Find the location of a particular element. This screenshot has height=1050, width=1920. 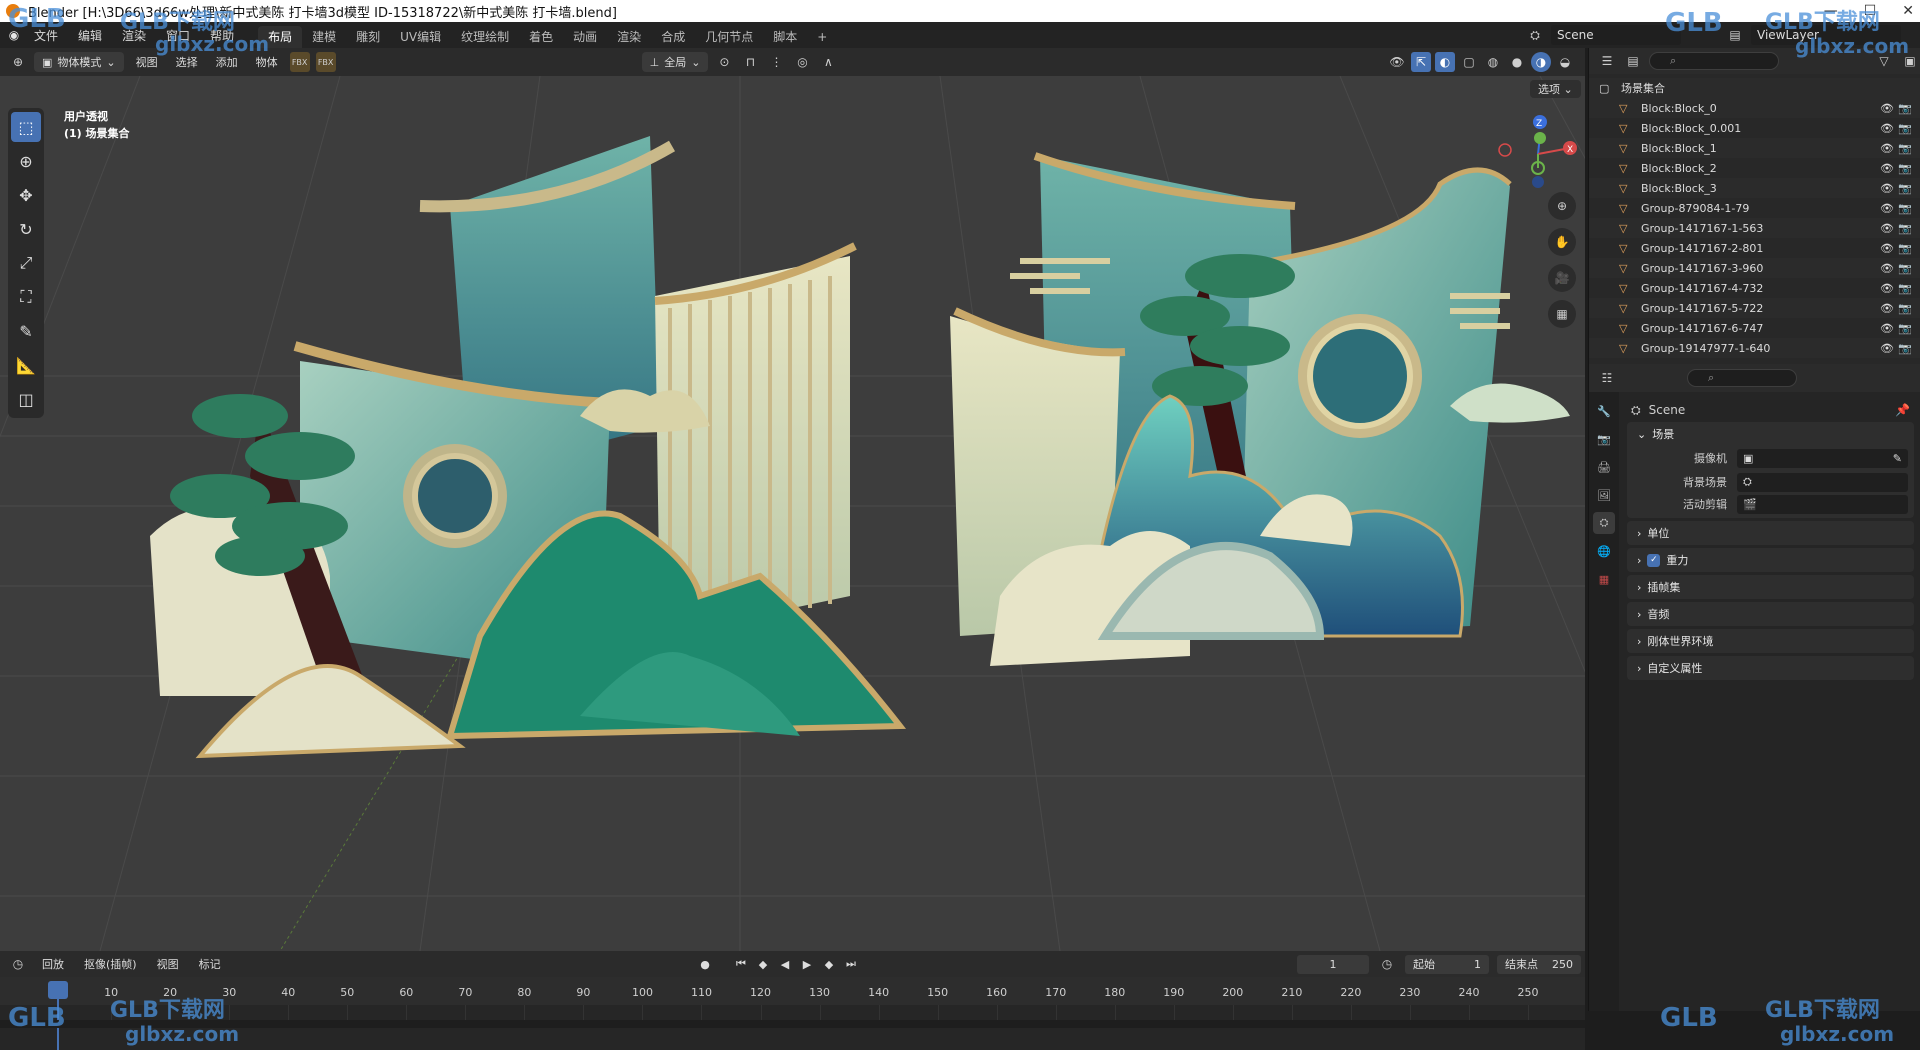

close-icon: ✕ is located at coordinates (1908, 11).